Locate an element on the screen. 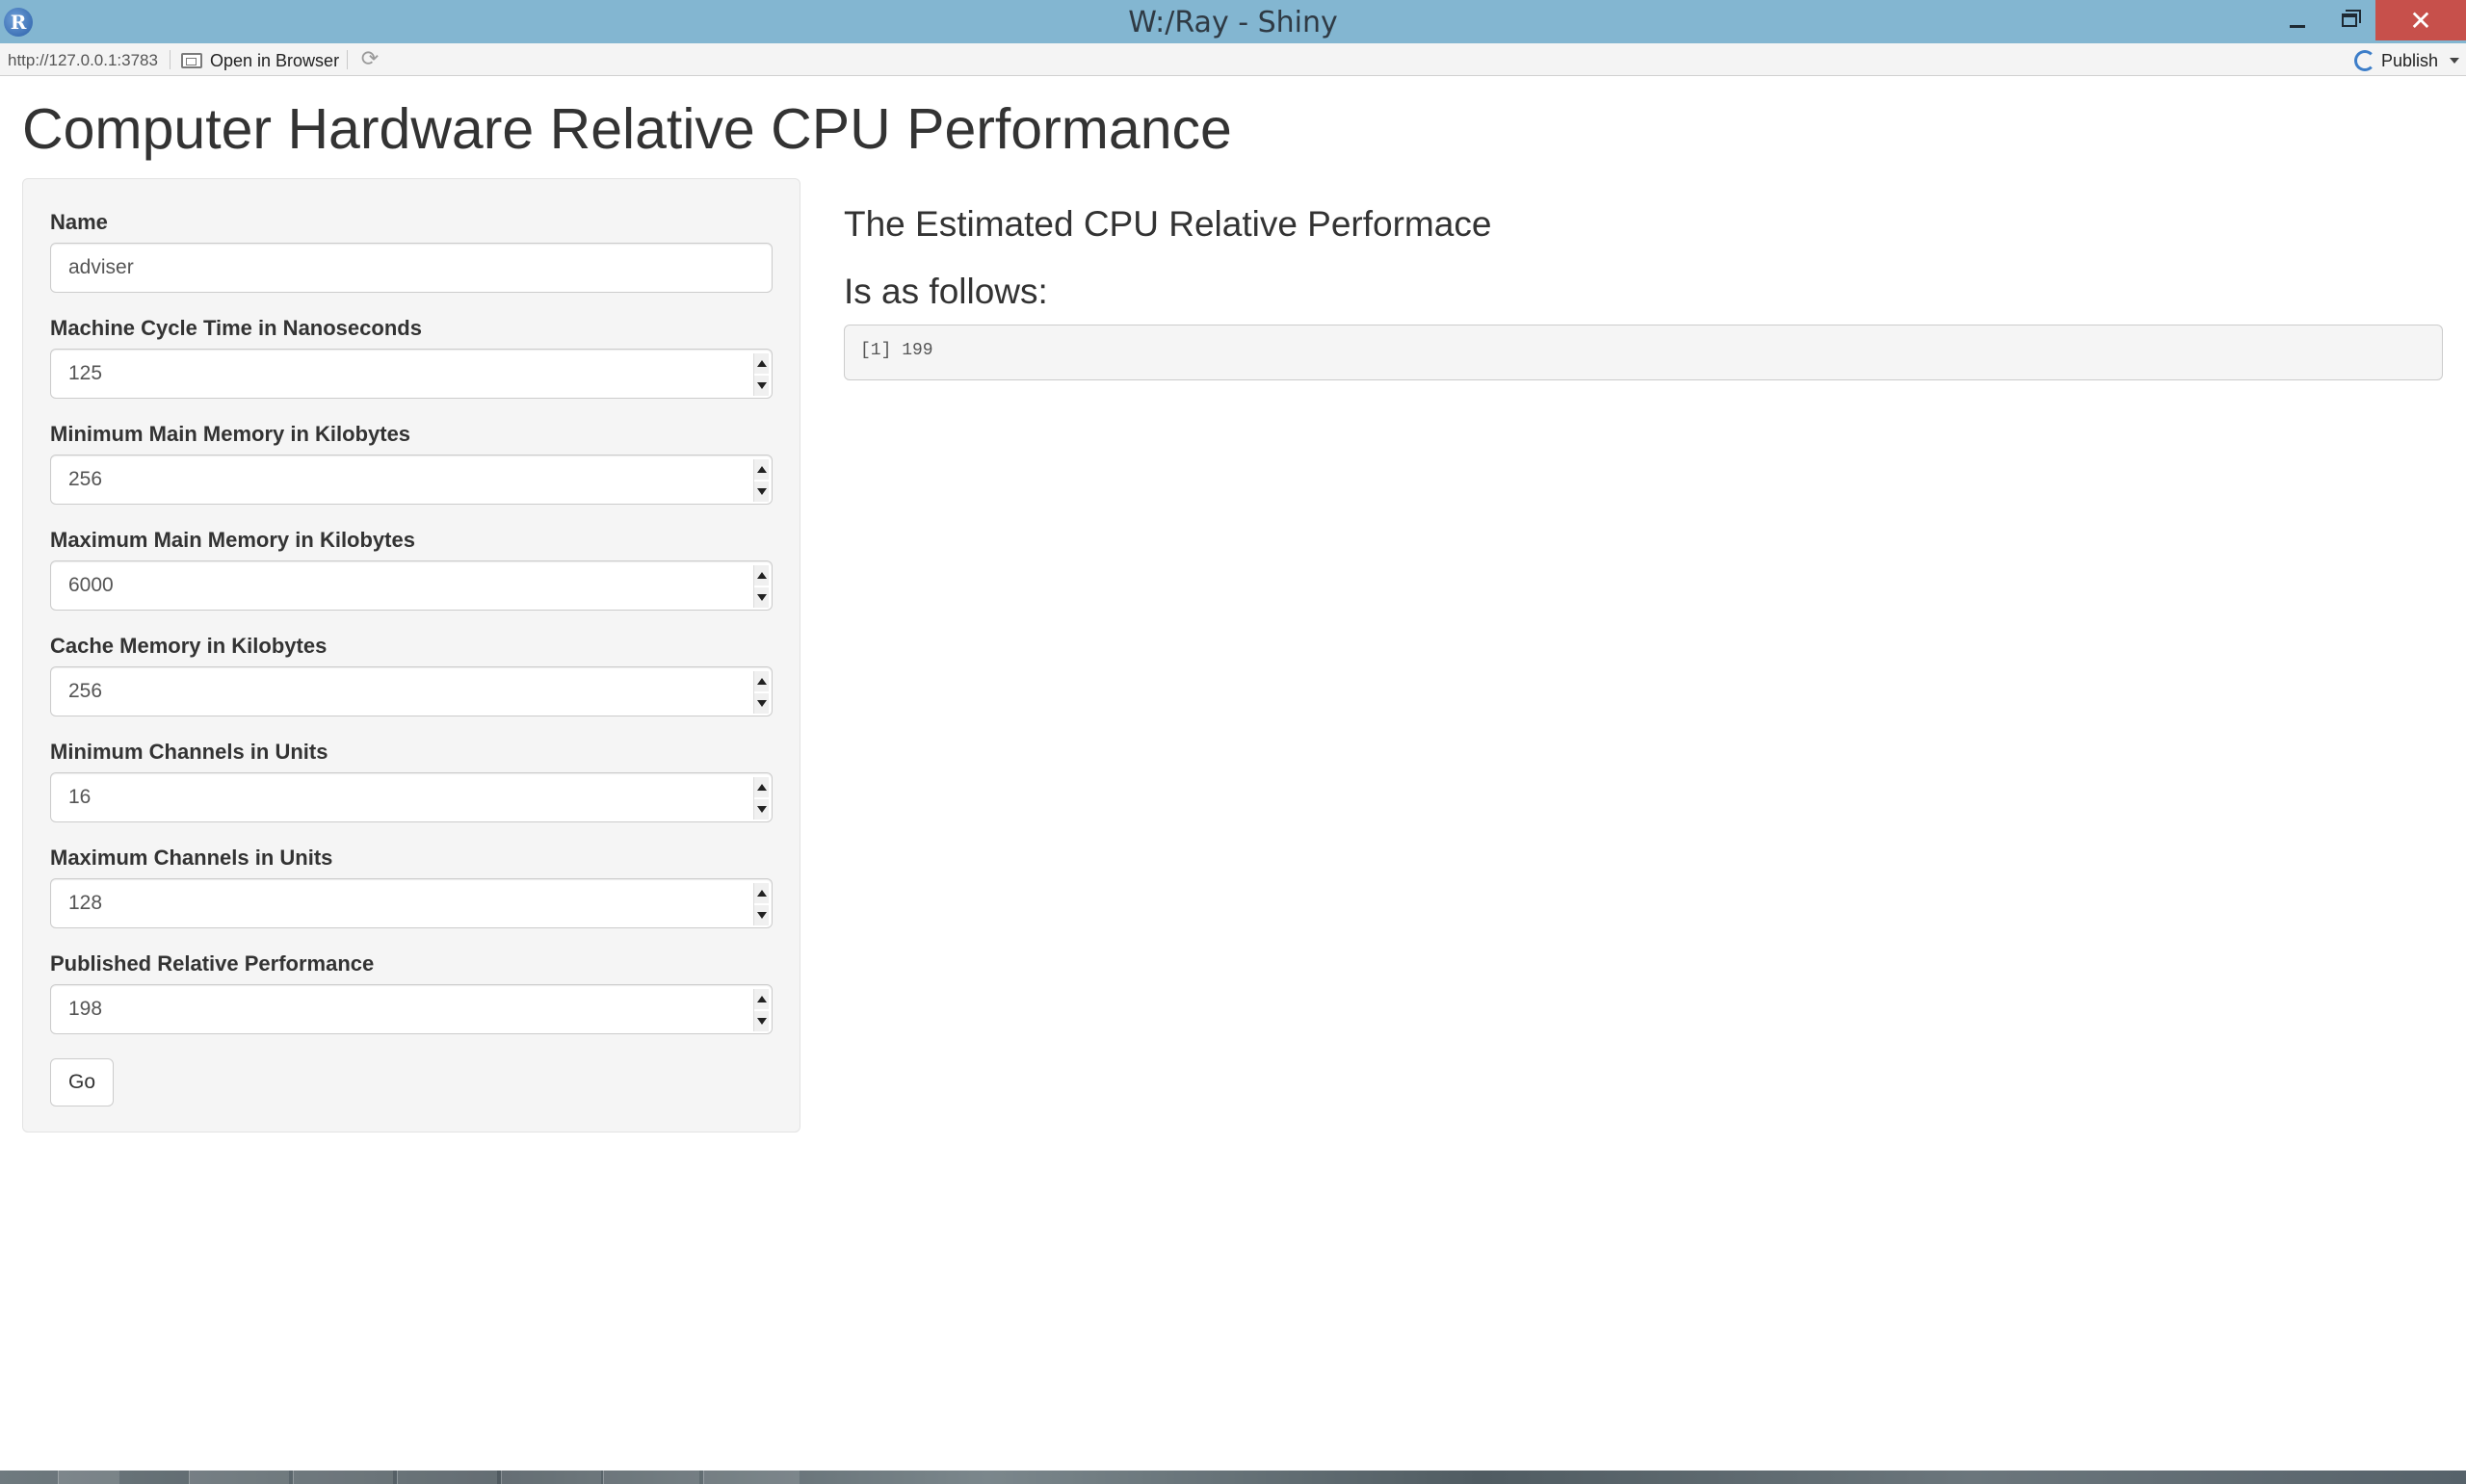 The width and height of the screenshot is (2466, 1484). min-memory-value: 256 is located at coordinates (85, 479).